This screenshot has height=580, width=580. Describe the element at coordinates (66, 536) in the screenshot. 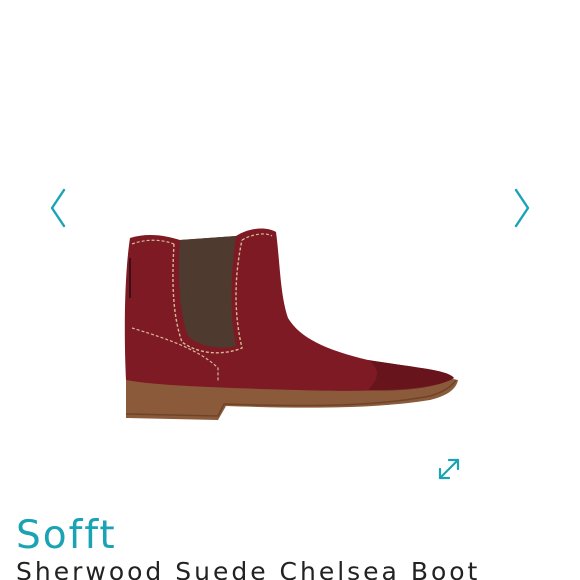

I see `brand-name: Sofft` at that location.